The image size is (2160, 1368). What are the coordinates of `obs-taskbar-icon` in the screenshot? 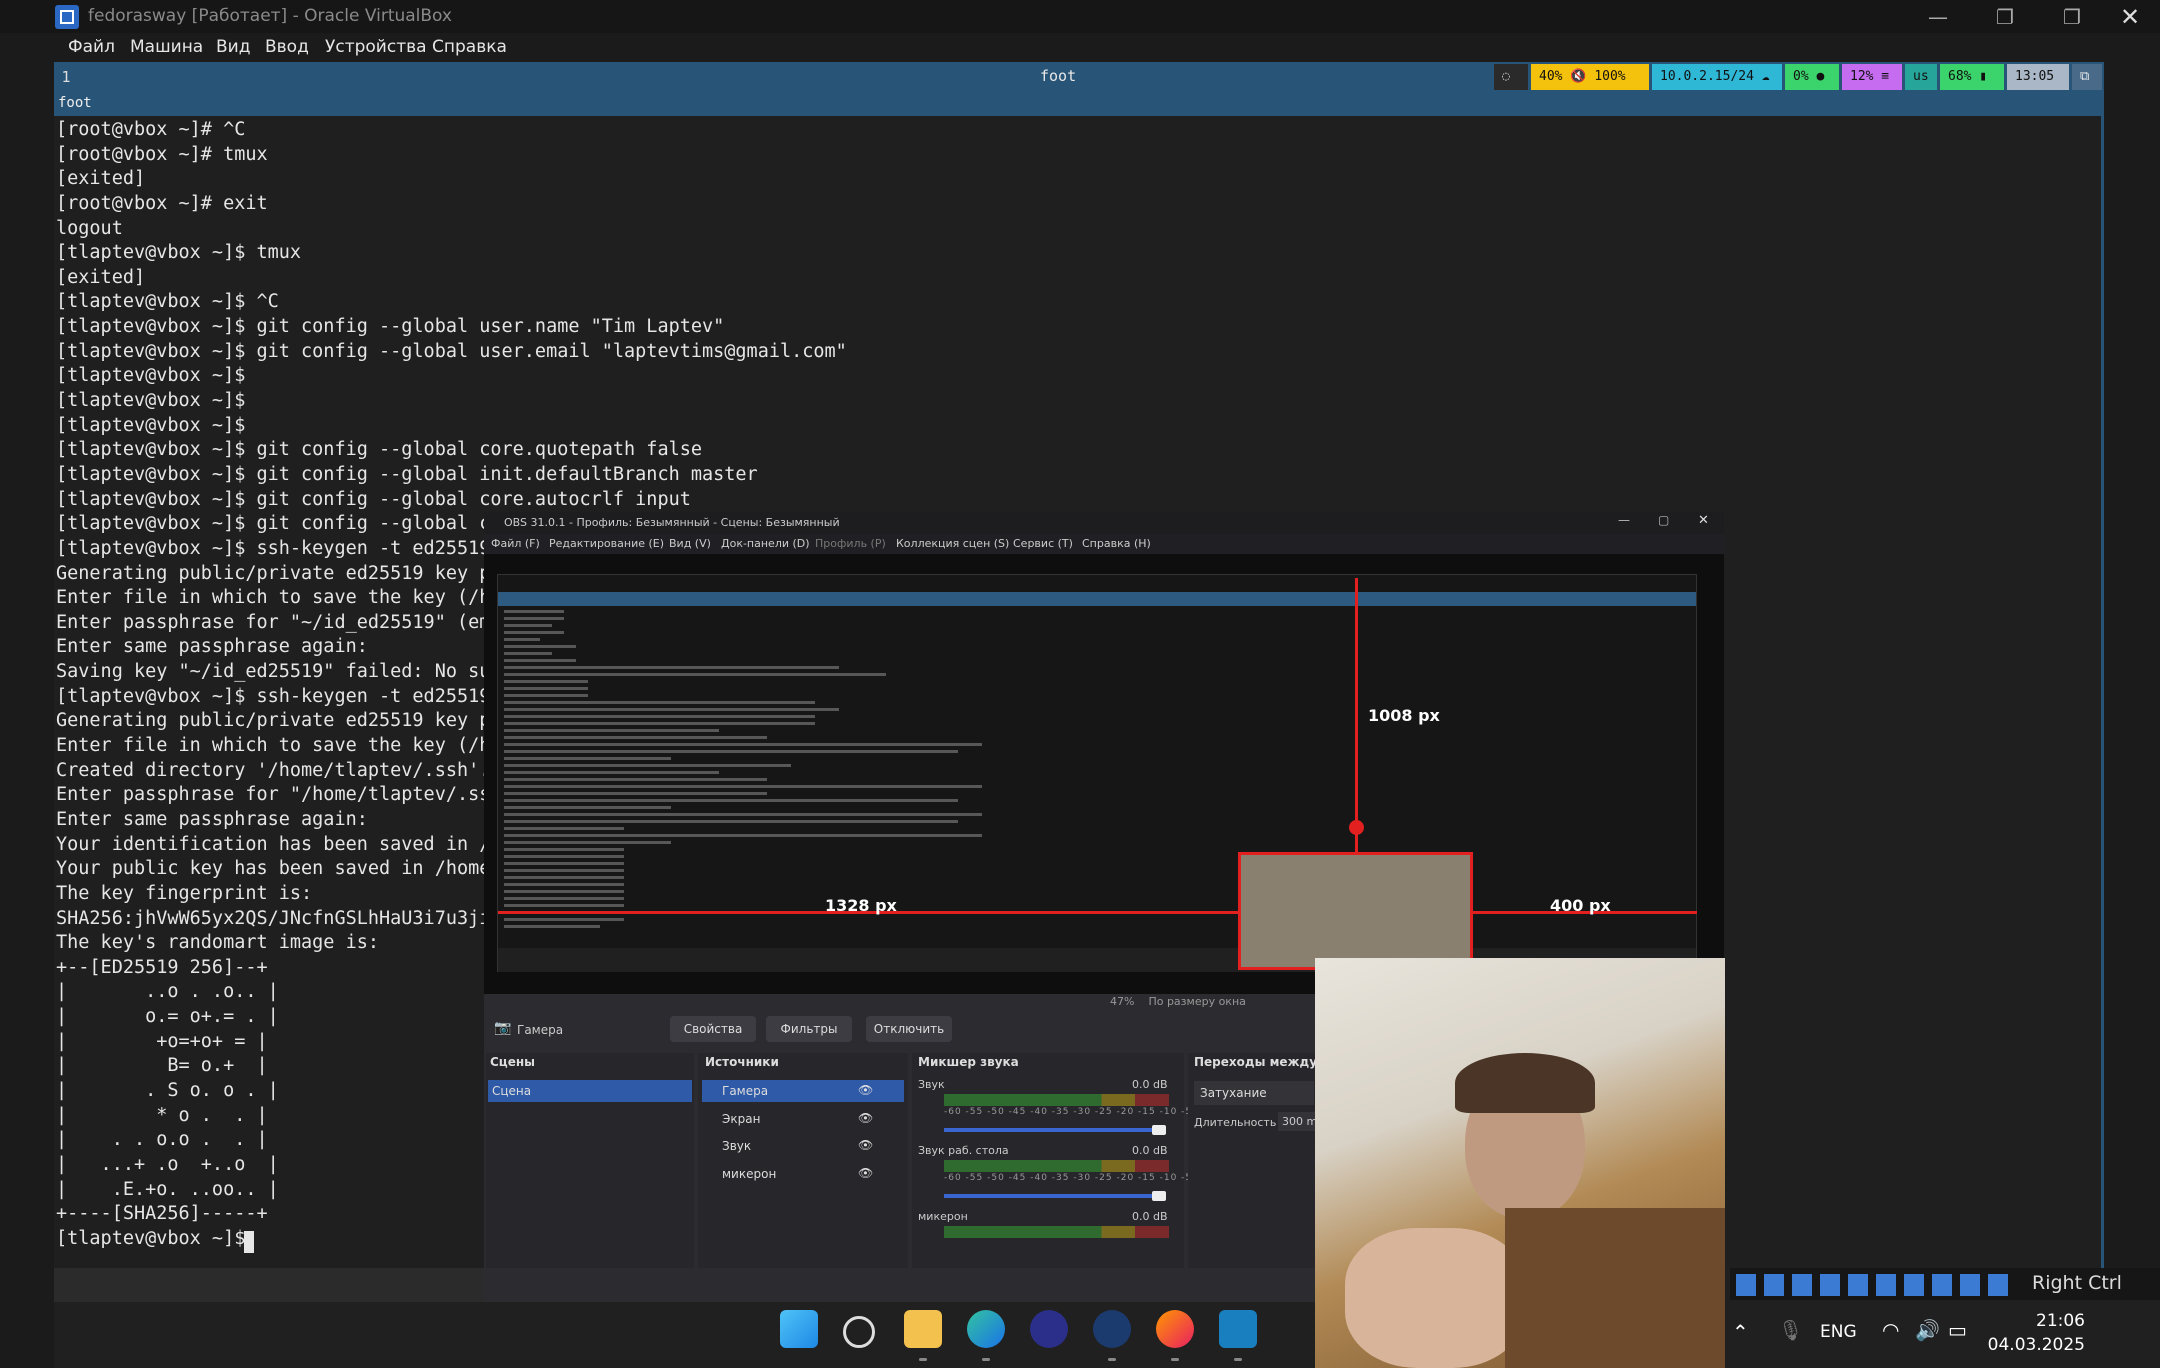 It's located at (1049, 1329).